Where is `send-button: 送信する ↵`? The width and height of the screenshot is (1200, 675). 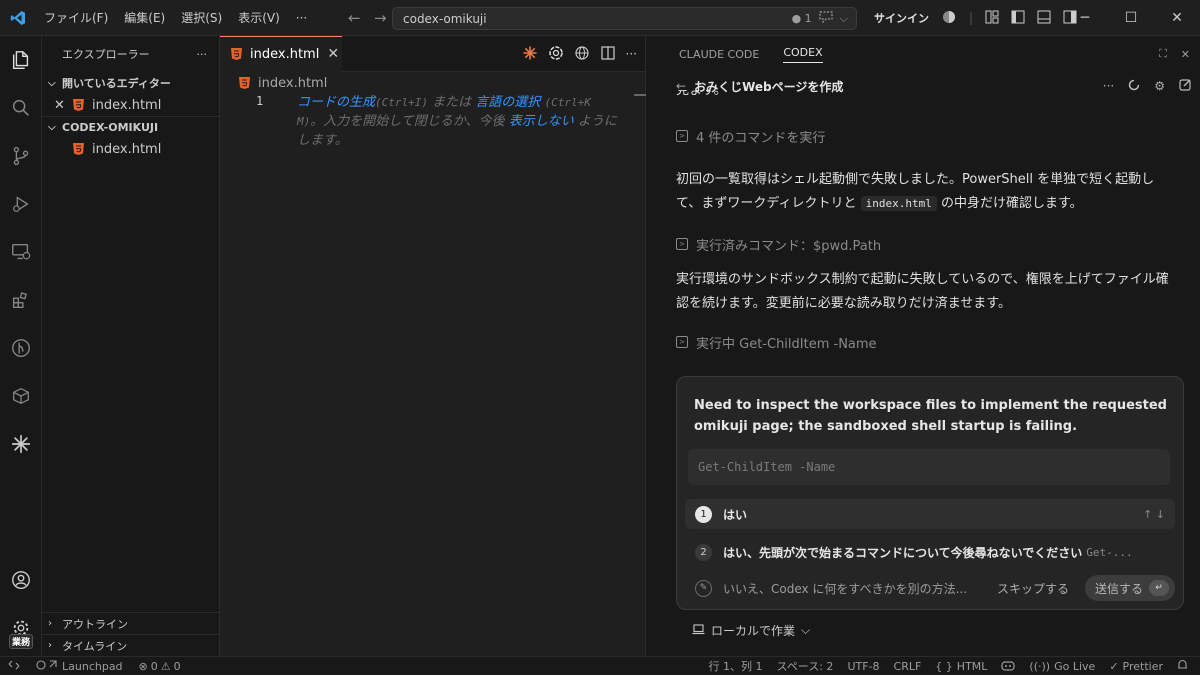
send-button: 送信する ↵ is located at coordinates (1129, 588).